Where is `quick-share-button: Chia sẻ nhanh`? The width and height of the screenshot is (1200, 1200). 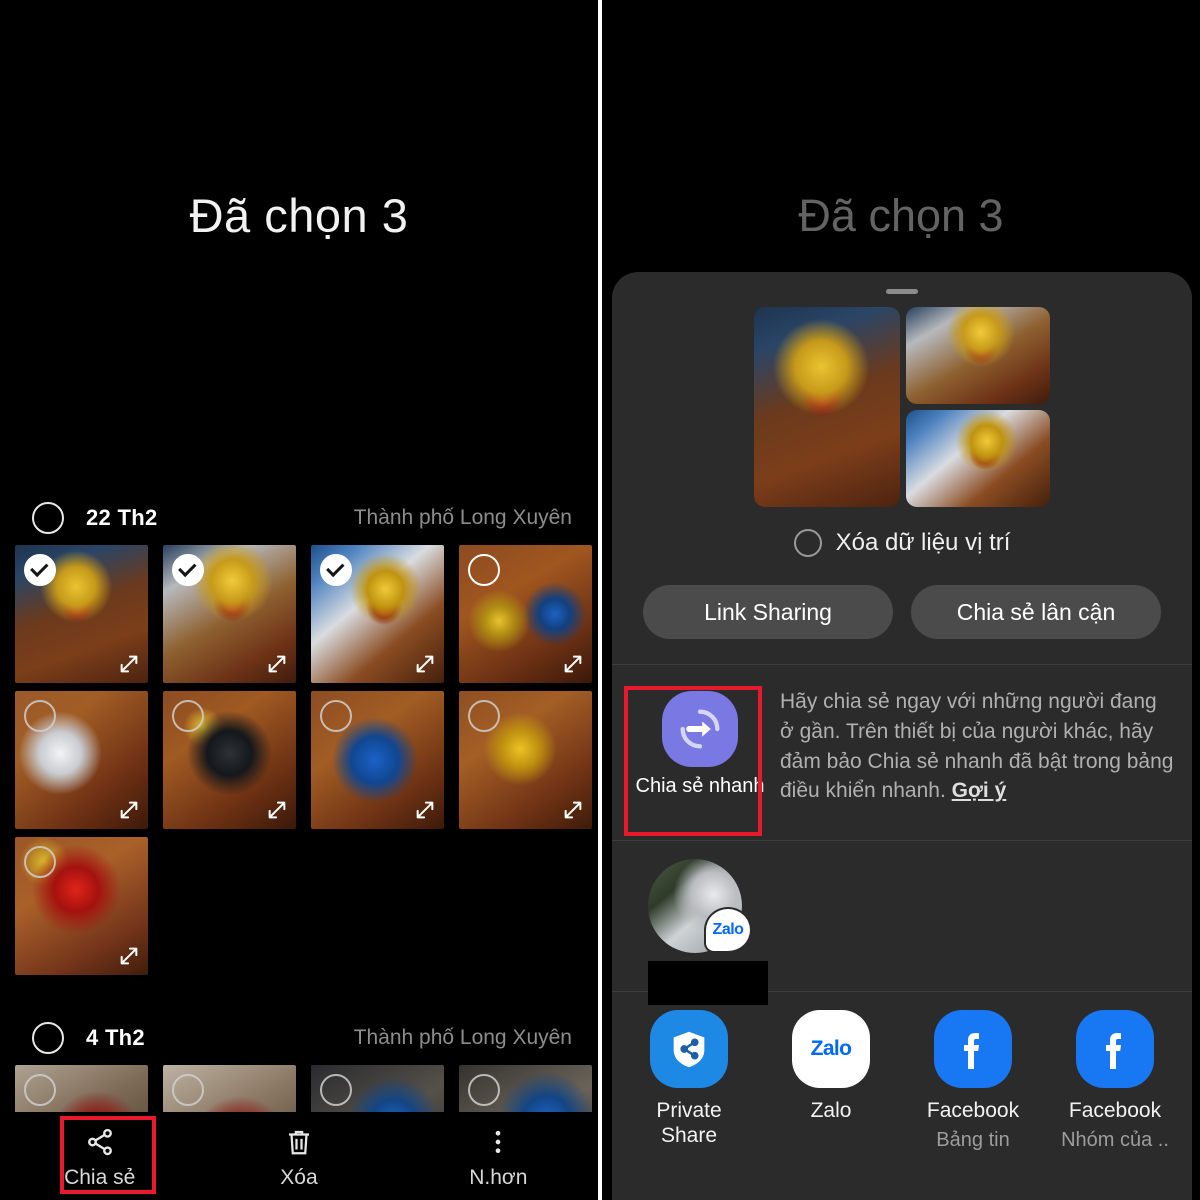 quick-share-button: Chia sẻ nhanh is located at coordinates (700, 744).